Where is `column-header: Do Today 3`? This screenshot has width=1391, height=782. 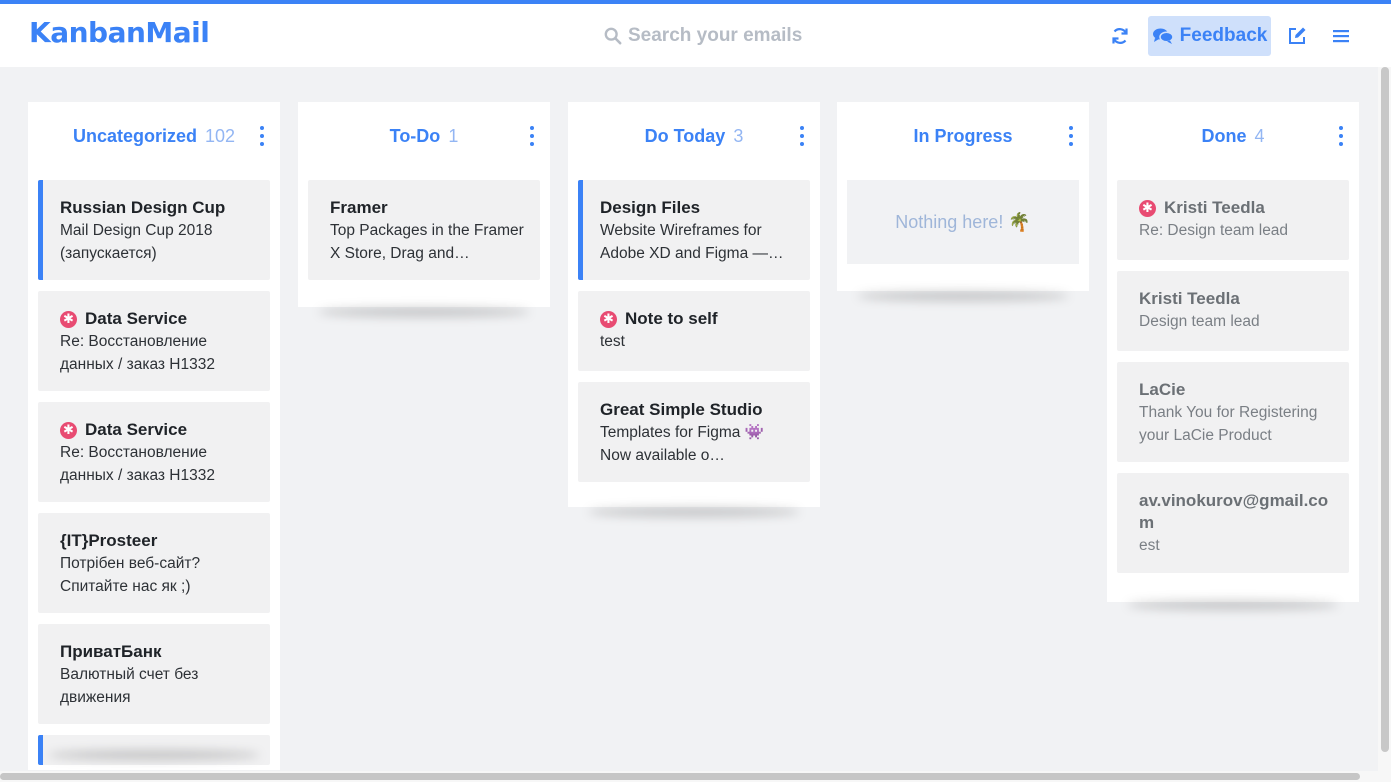
column-header: Do Today 3 is located at coordinates (694, 136).